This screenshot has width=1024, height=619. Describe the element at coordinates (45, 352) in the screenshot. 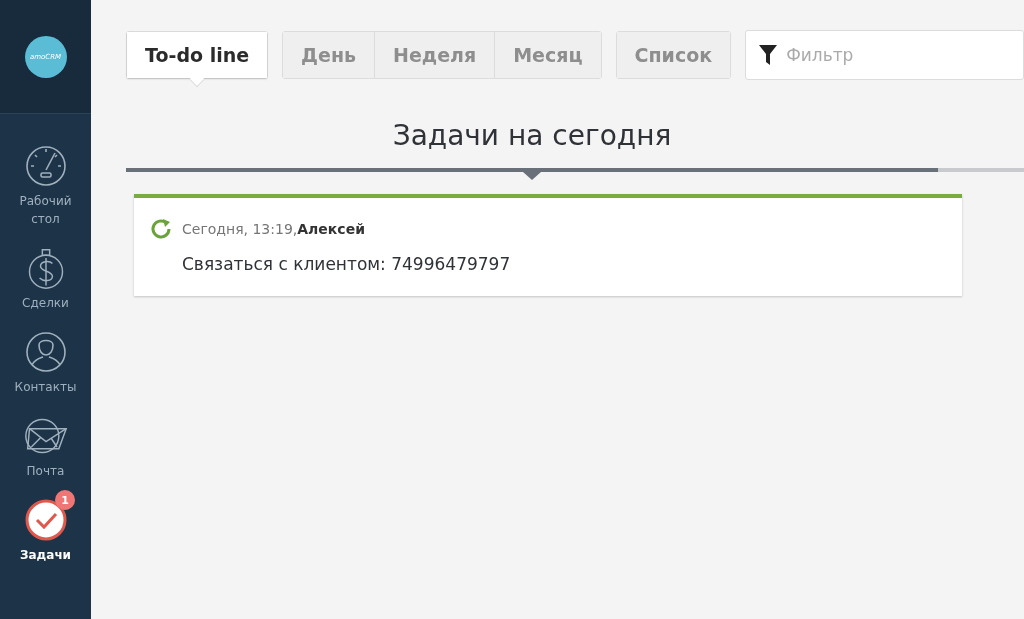

I see `person-icon` at that location.